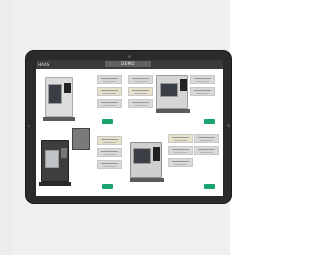  I want to click on camera-icon, so click(129, 56).